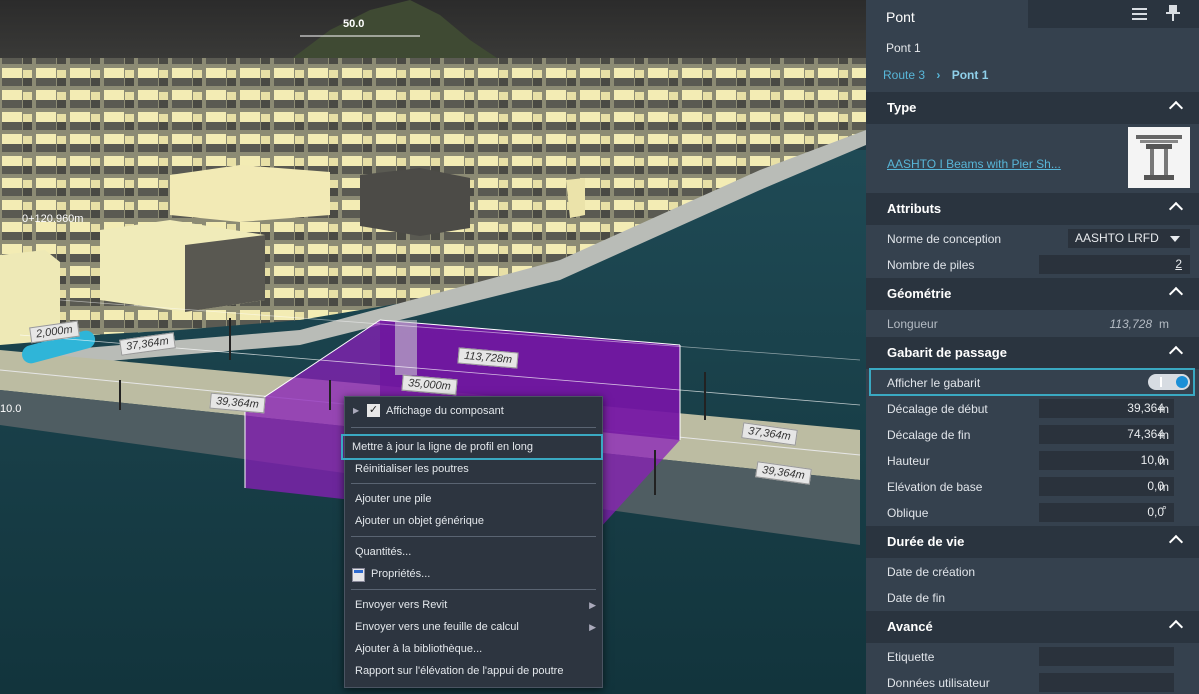 The width and height of the screenshot is (1199, 694). I want to click on menu-item-envoyer-feuille-calcul: Envoyer vers une feuille de calcul ▶, so click(473, 627).